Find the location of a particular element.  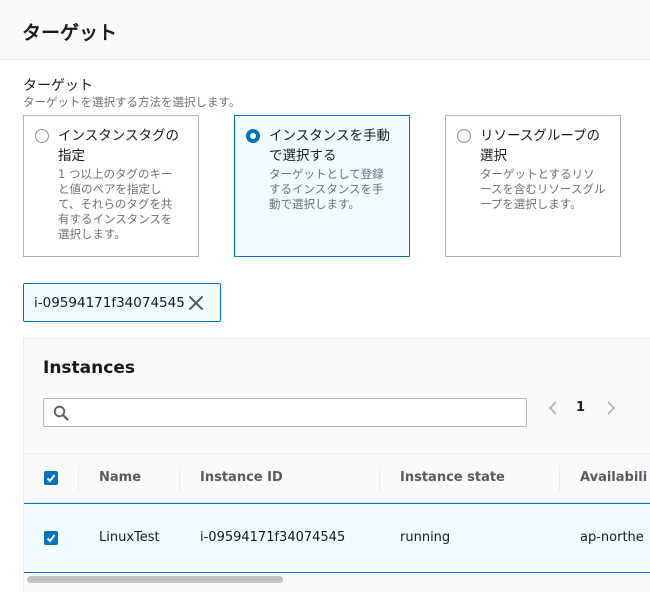

token-label: i-09594171f34074545 is located at coordinates (109, 302).